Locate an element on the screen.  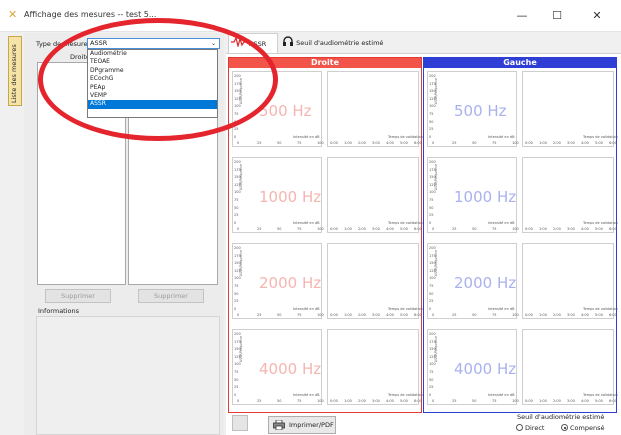
option-ecochg: ECochG is located at coordinates (152, 79).